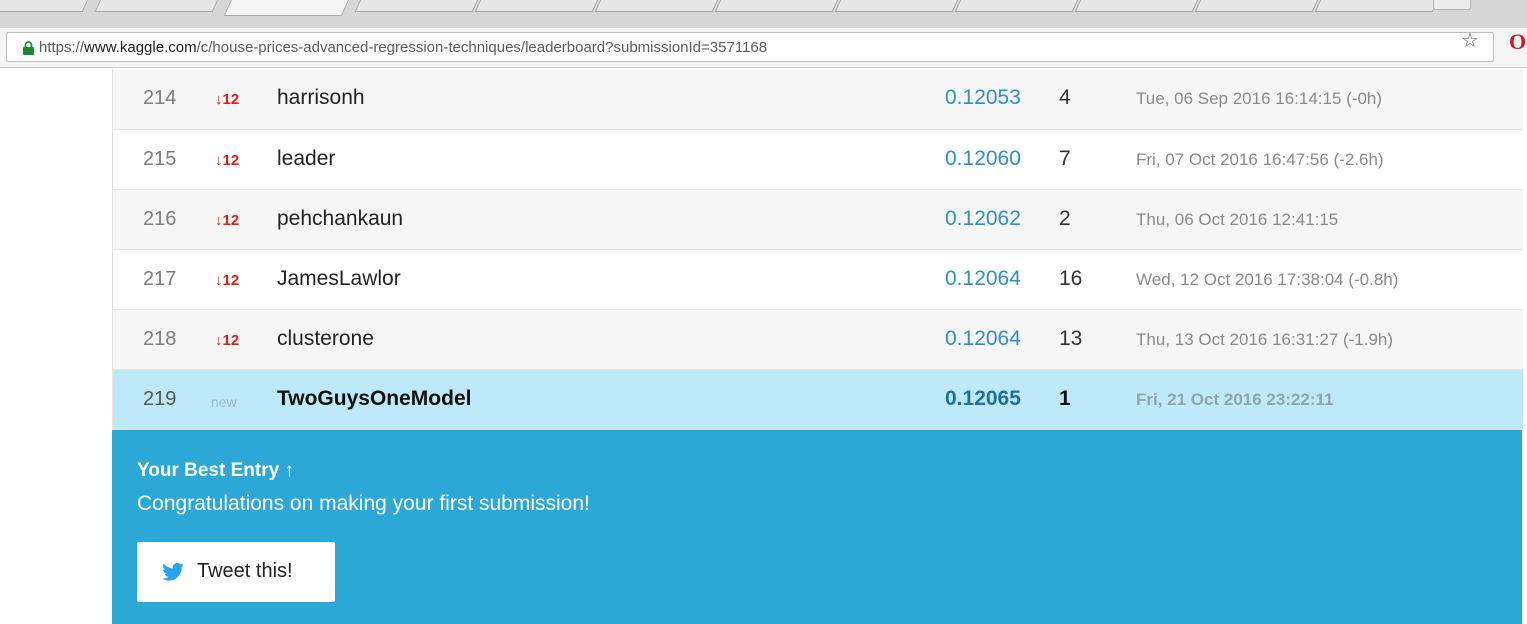 Image resolution: width=1527 pixels, height=624 pixels. I want to click on tweet-button: Tweet this!, so click(236, 572).